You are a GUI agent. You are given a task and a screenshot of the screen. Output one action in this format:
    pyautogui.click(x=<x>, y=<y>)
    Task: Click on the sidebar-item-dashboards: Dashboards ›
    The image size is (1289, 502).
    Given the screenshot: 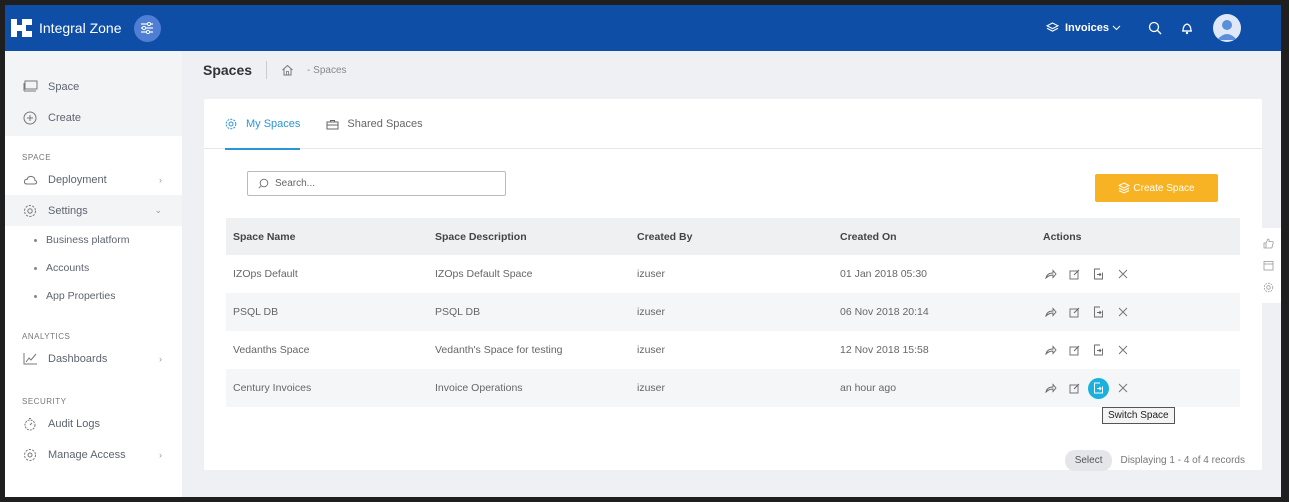 What is the action you would take?
    pyautogui.click(x=93, y=358)
    